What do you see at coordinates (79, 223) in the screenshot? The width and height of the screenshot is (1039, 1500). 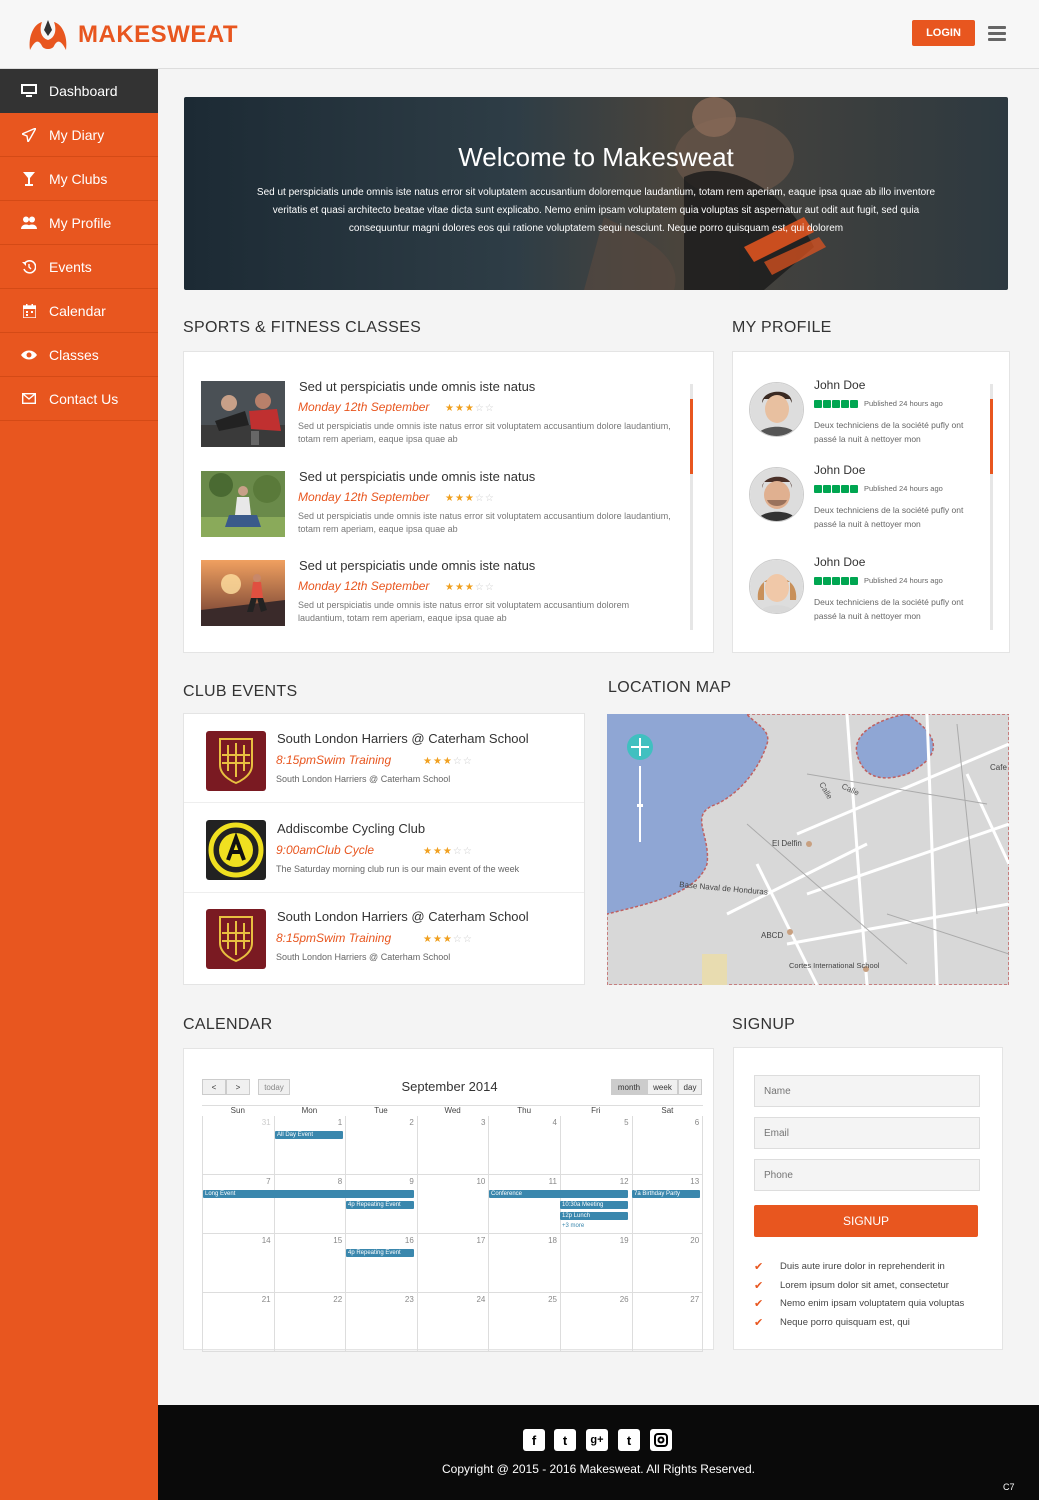 I see `sidebar-item-my-profile: My Profile` at bounding box center [79, 223].